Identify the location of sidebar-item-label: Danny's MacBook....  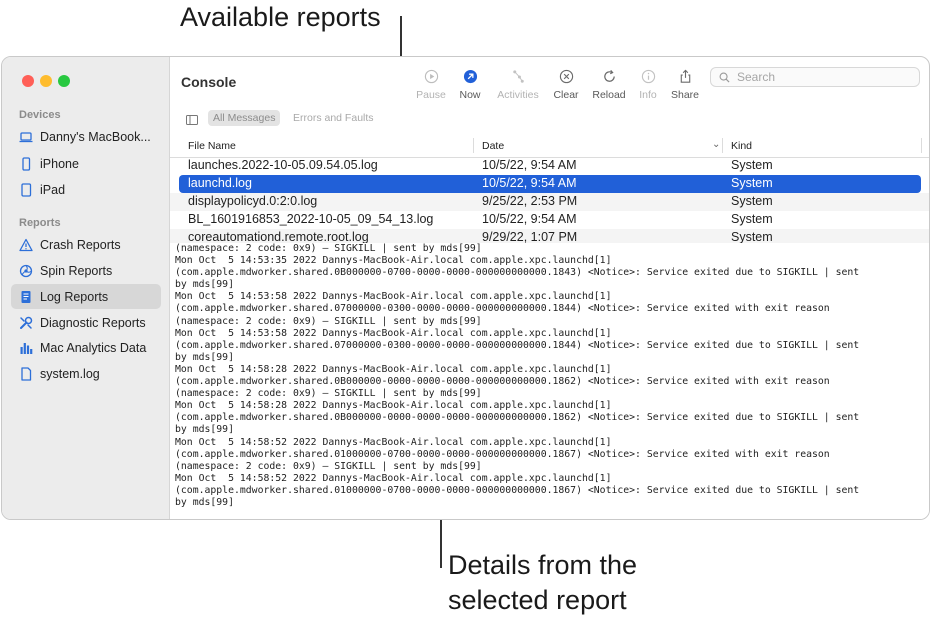
(95, 136).